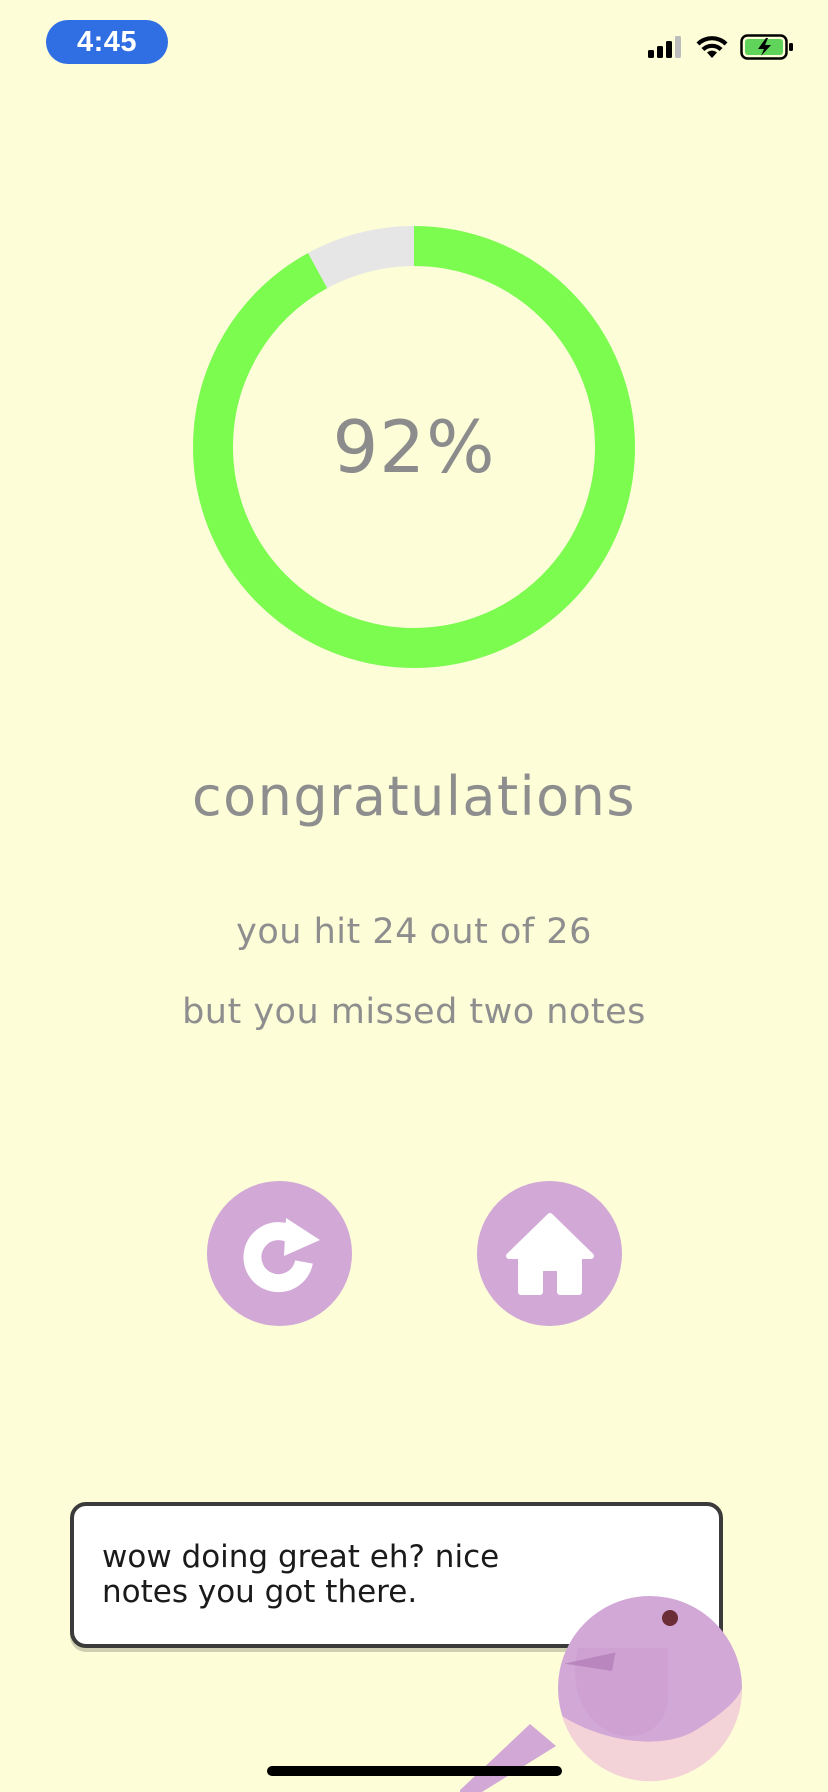  I want to click on home-icon, so click(549, 1253).